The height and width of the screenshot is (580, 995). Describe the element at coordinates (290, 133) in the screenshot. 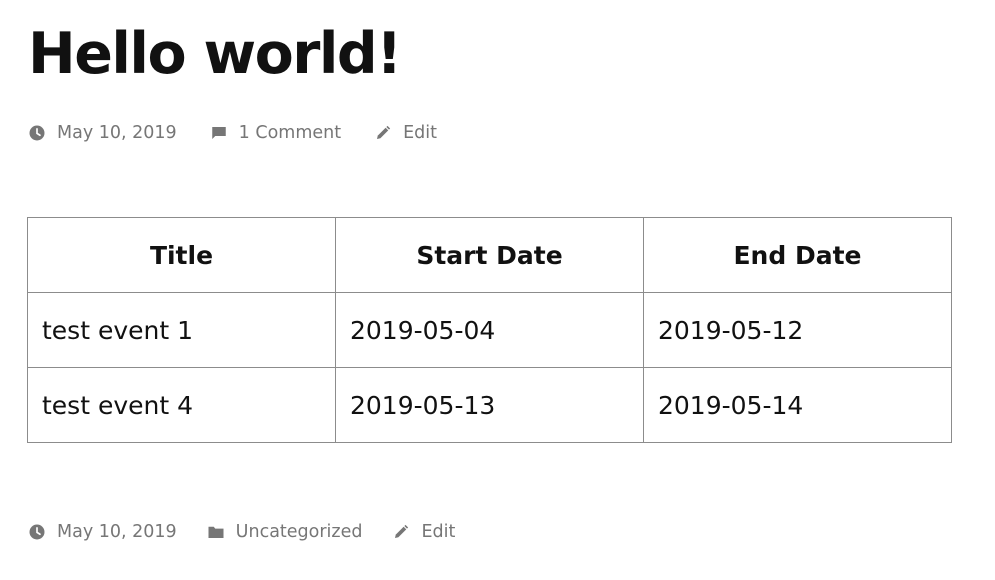

I see `comments-link: 1 Comment` at that location.